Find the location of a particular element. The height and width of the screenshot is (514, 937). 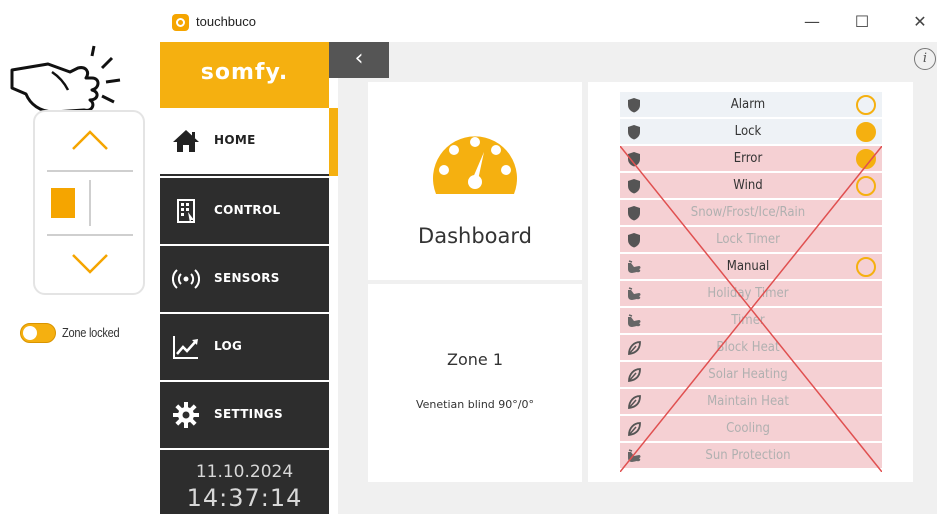

toggle-knob is located at coordinates (30, 333).